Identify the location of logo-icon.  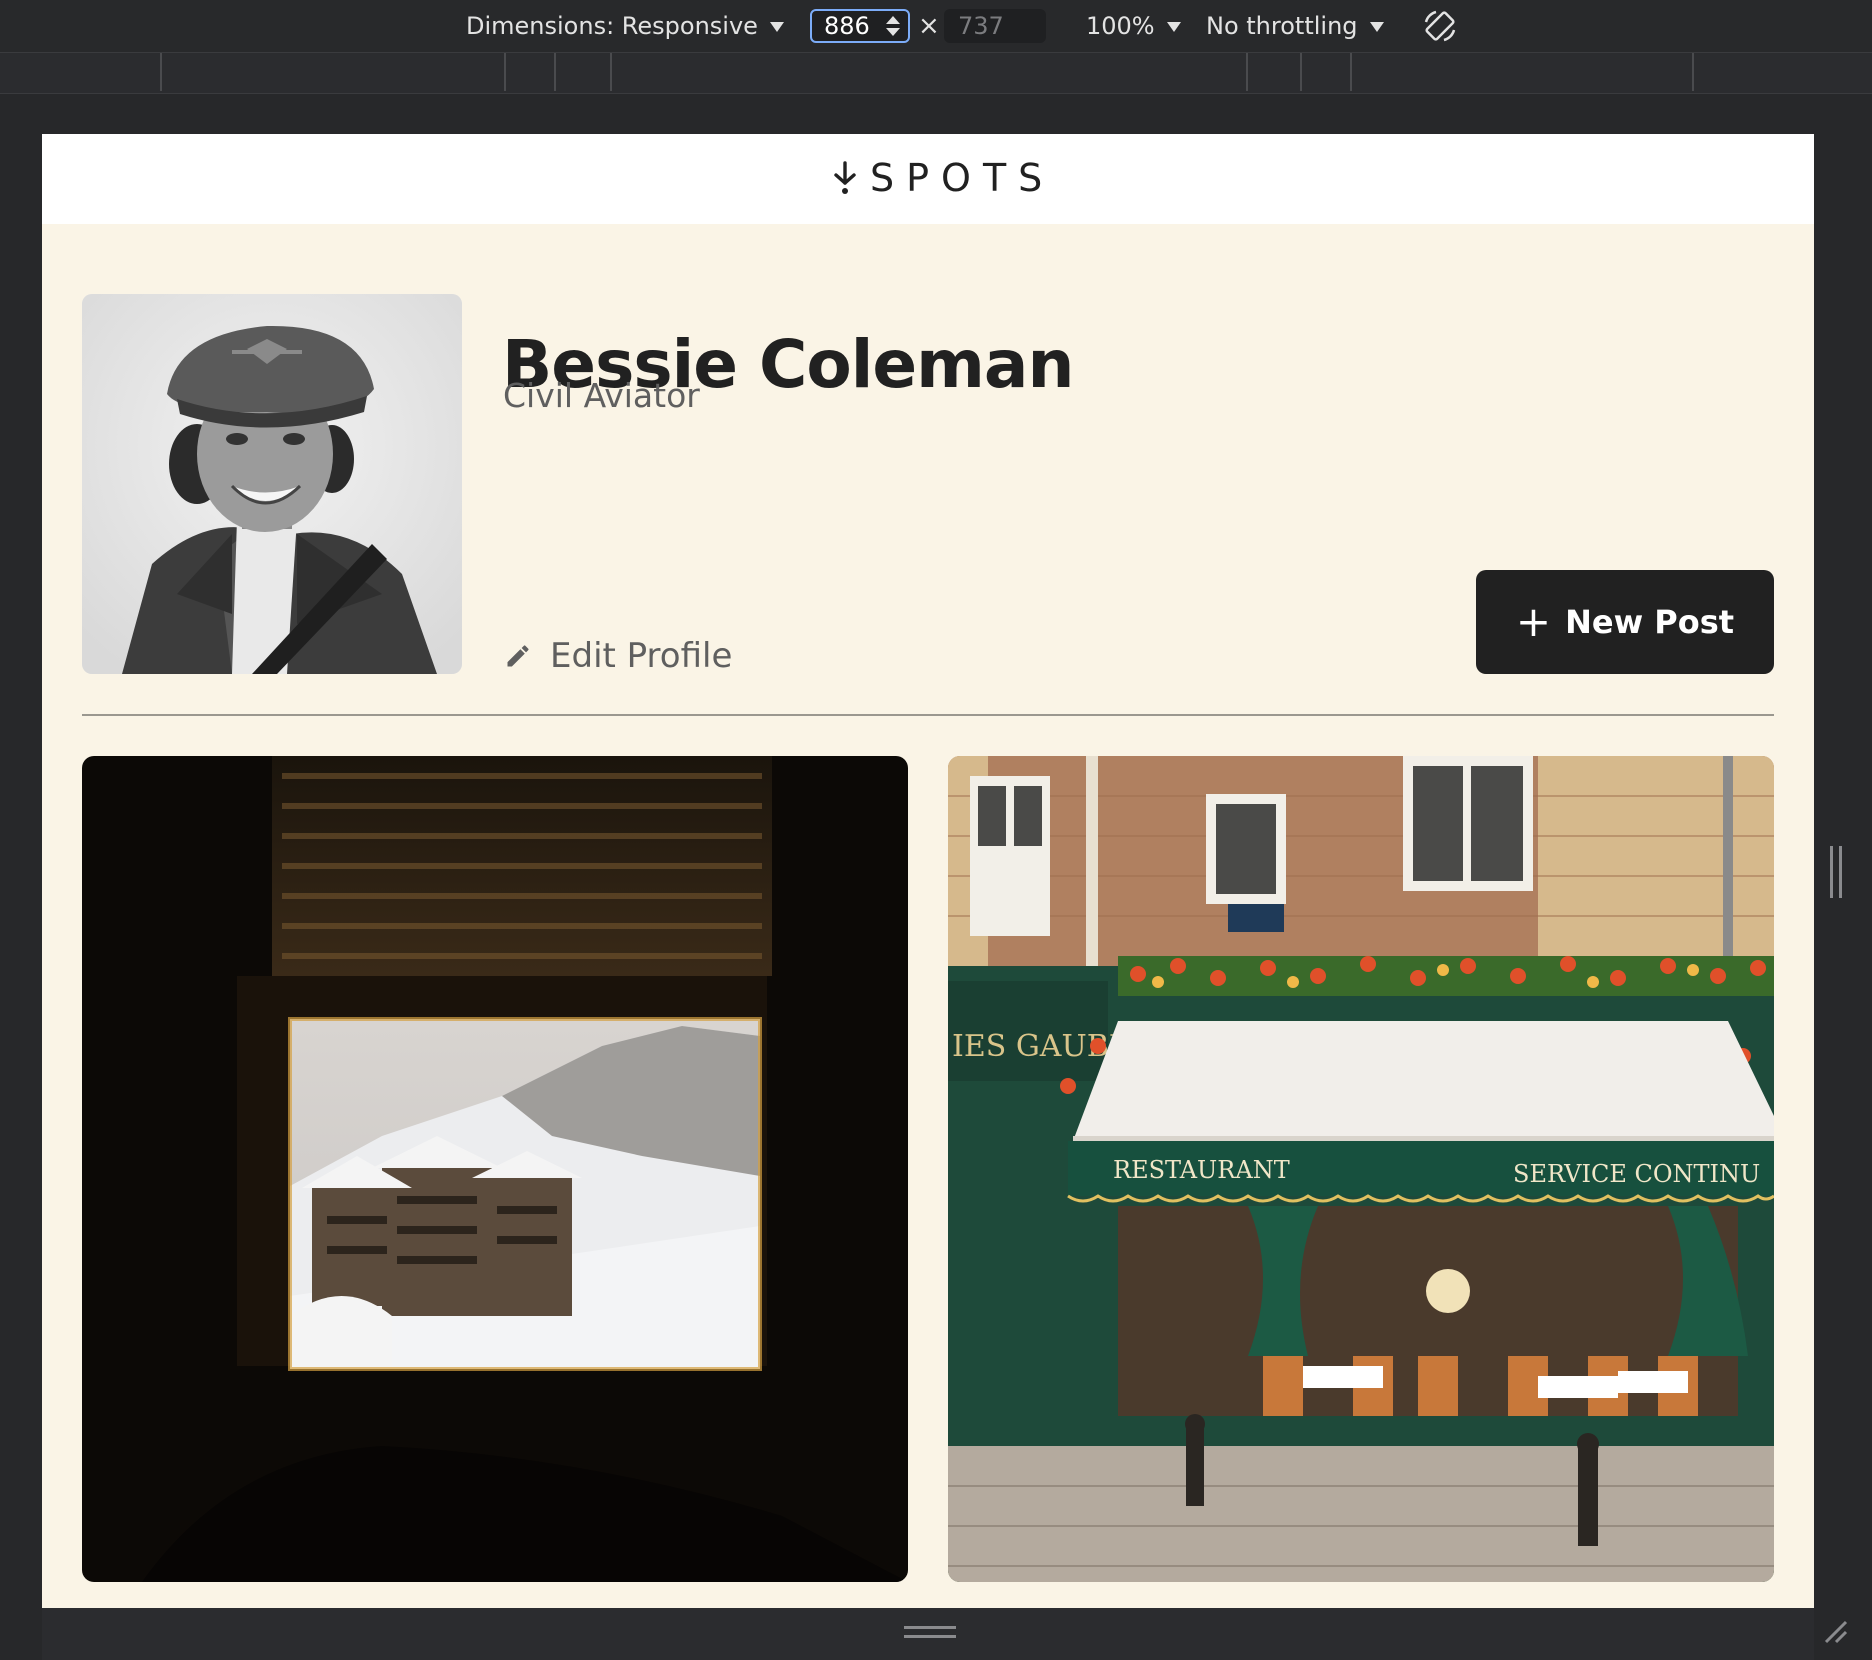
(845, 177).